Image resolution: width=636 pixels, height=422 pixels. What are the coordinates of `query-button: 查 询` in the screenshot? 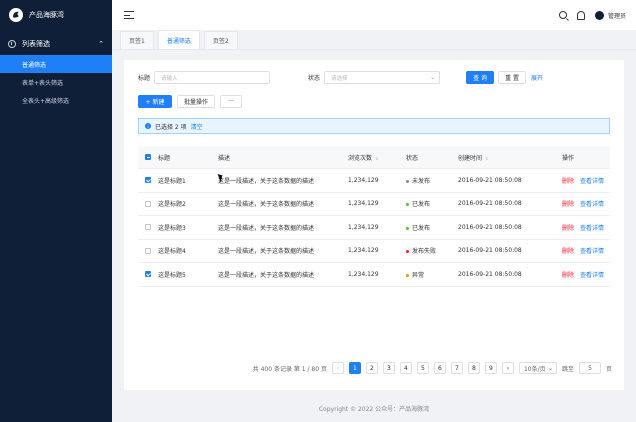 It's located at (480, 77).